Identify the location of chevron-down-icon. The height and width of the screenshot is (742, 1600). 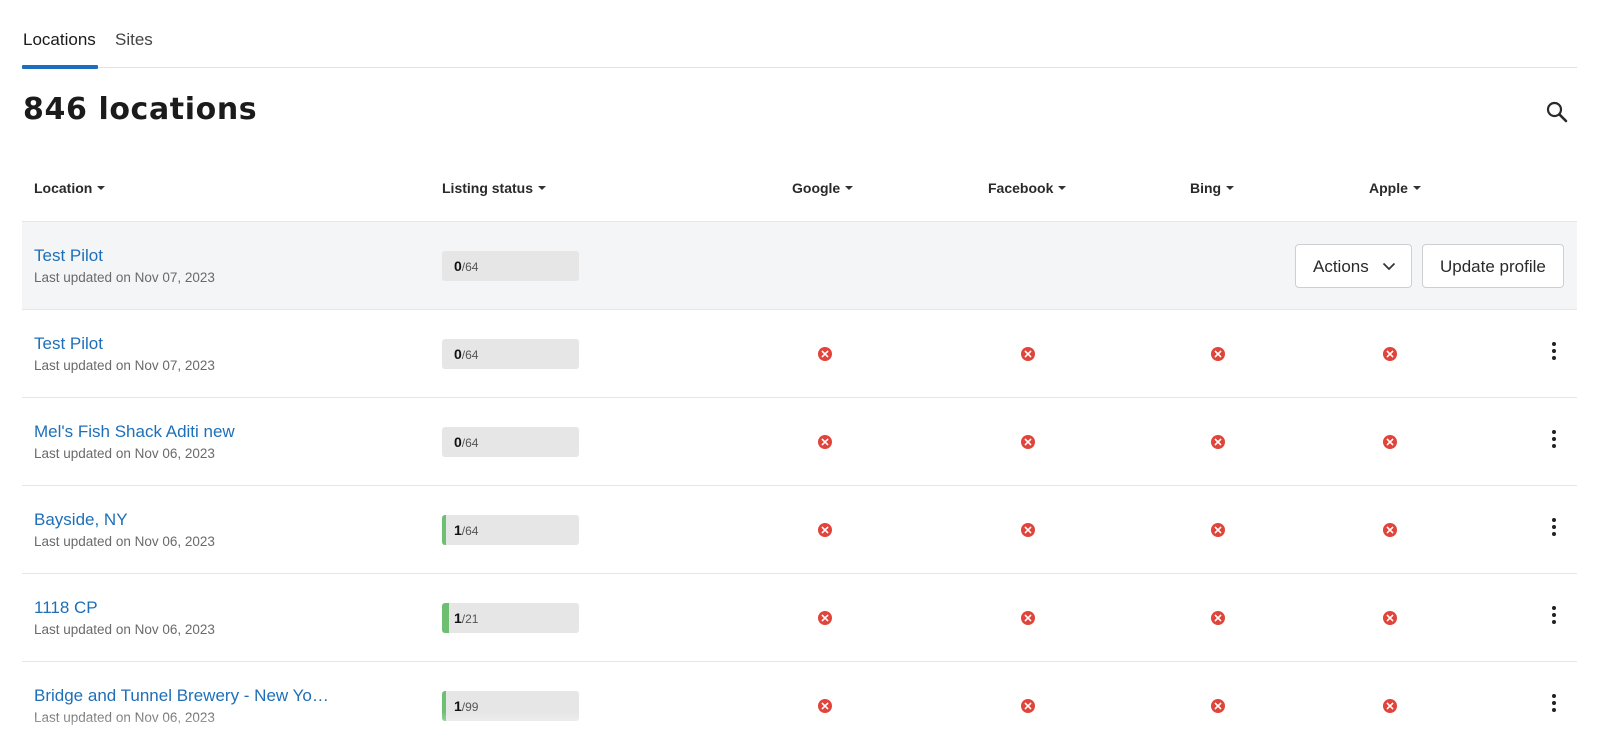
(1389, 266).